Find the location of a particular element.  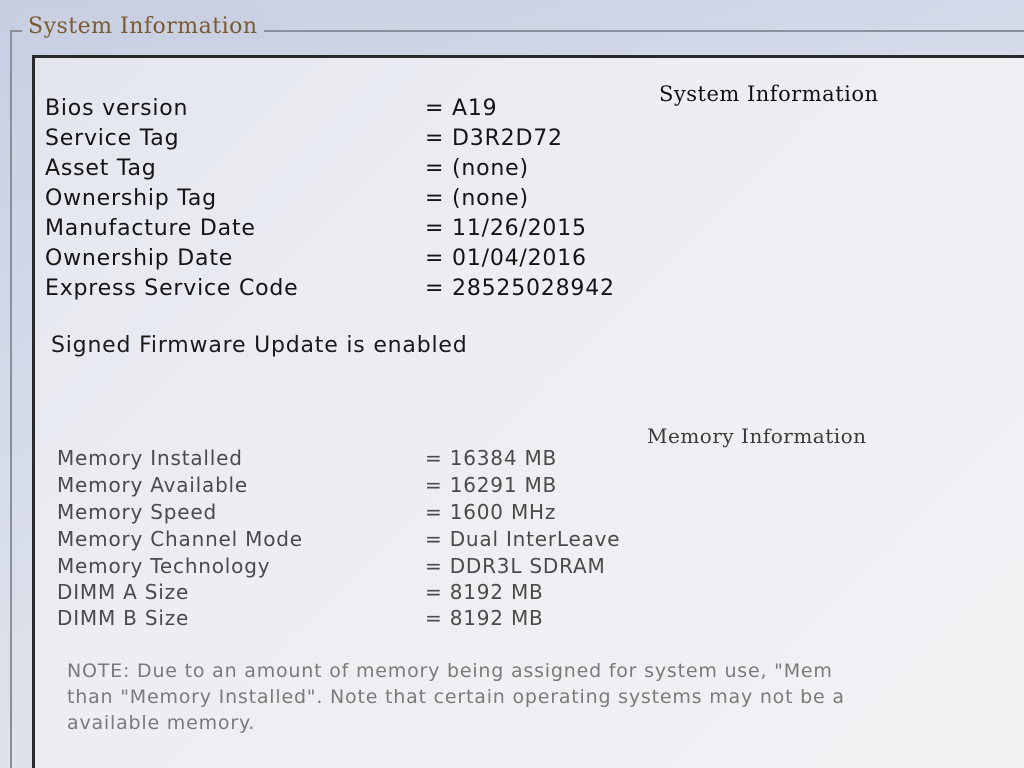

info-row-express-service-code: Express Service Code = 28525028942 is located at coordinates (525, 290).